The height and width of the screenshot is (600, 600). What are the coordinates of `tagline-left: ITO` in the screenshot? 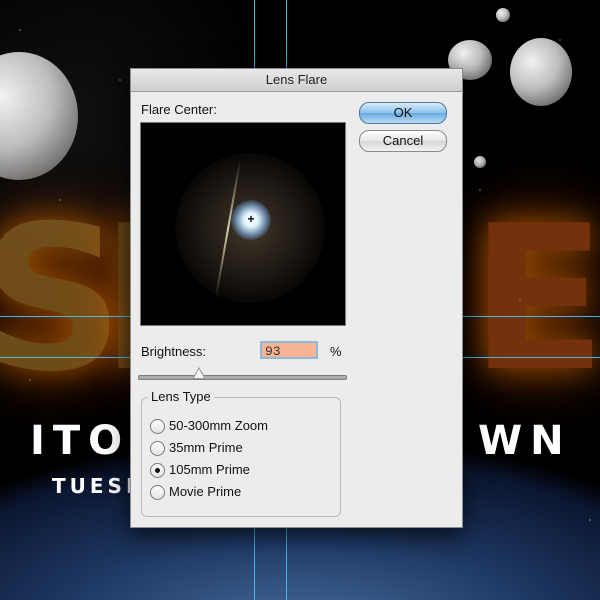 It's located at (80, 441).